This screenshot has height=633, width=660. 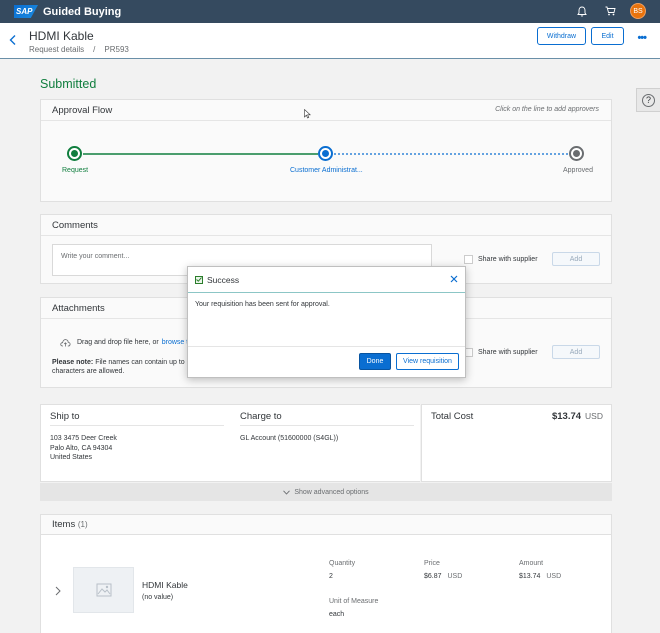 What do you see at coordinates (64, 524) in the screenshot?
I see `items-title: Items` at bounding box center [64, 524].